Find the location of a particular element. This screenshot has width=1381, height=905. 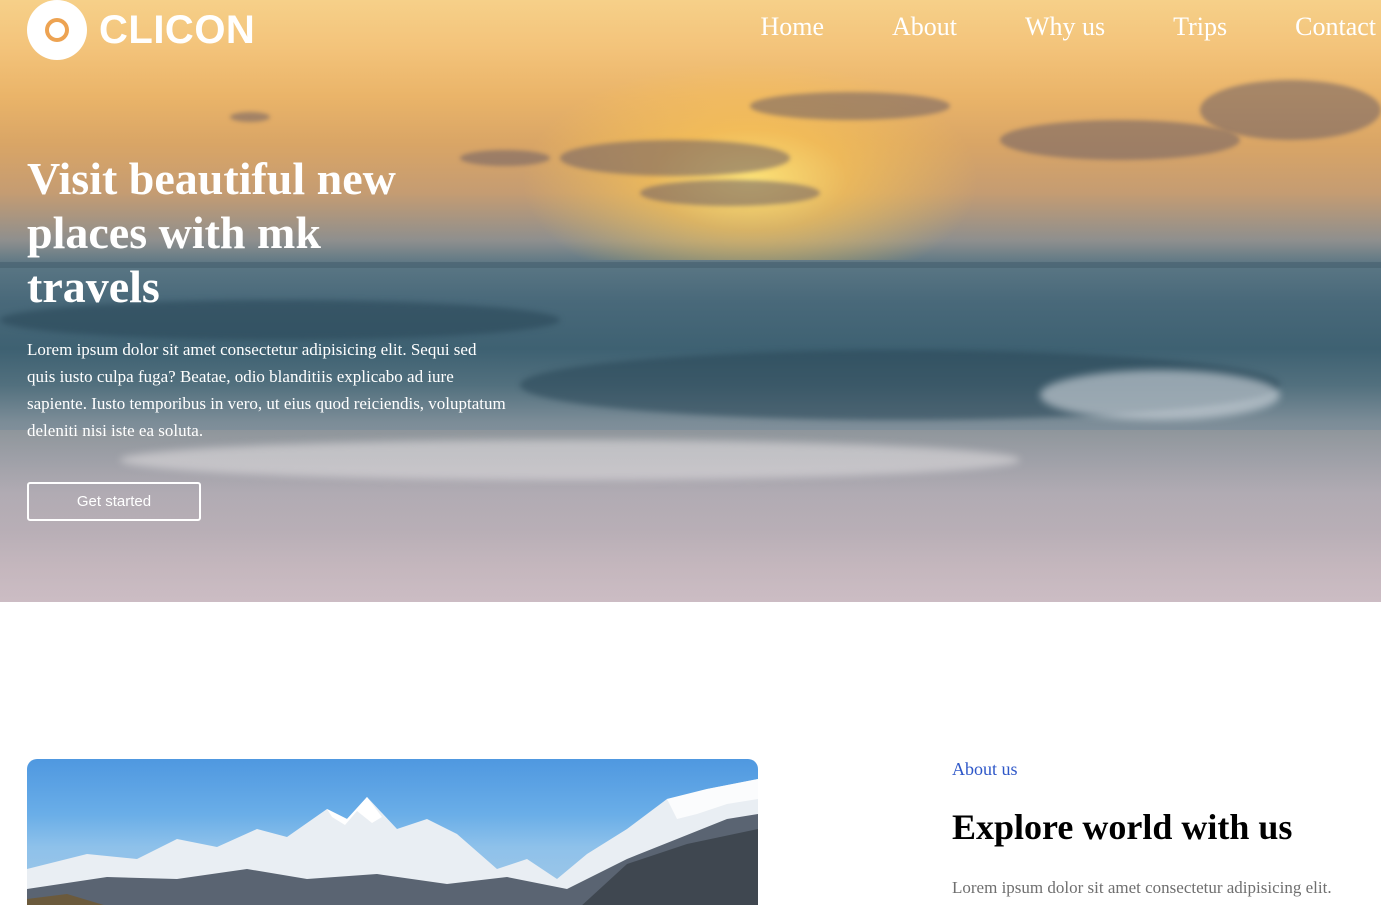

mountain-illustration is located at coordinates (392, 842).